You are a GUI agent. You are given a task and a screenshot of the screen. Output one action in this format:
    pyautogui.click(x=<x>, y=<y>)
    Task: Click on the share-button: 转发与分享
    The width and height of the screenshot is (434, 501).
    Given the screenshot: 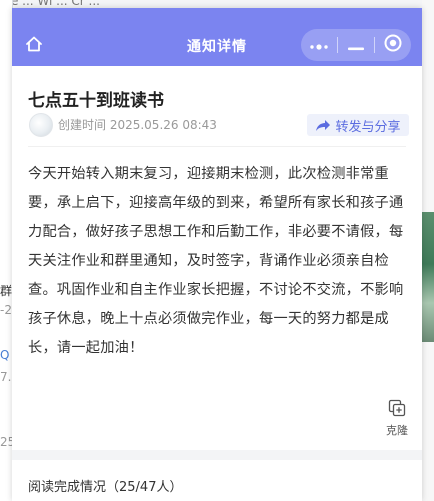 What is the action you would take?
    pyautogui.click(x=358, y=125)
    